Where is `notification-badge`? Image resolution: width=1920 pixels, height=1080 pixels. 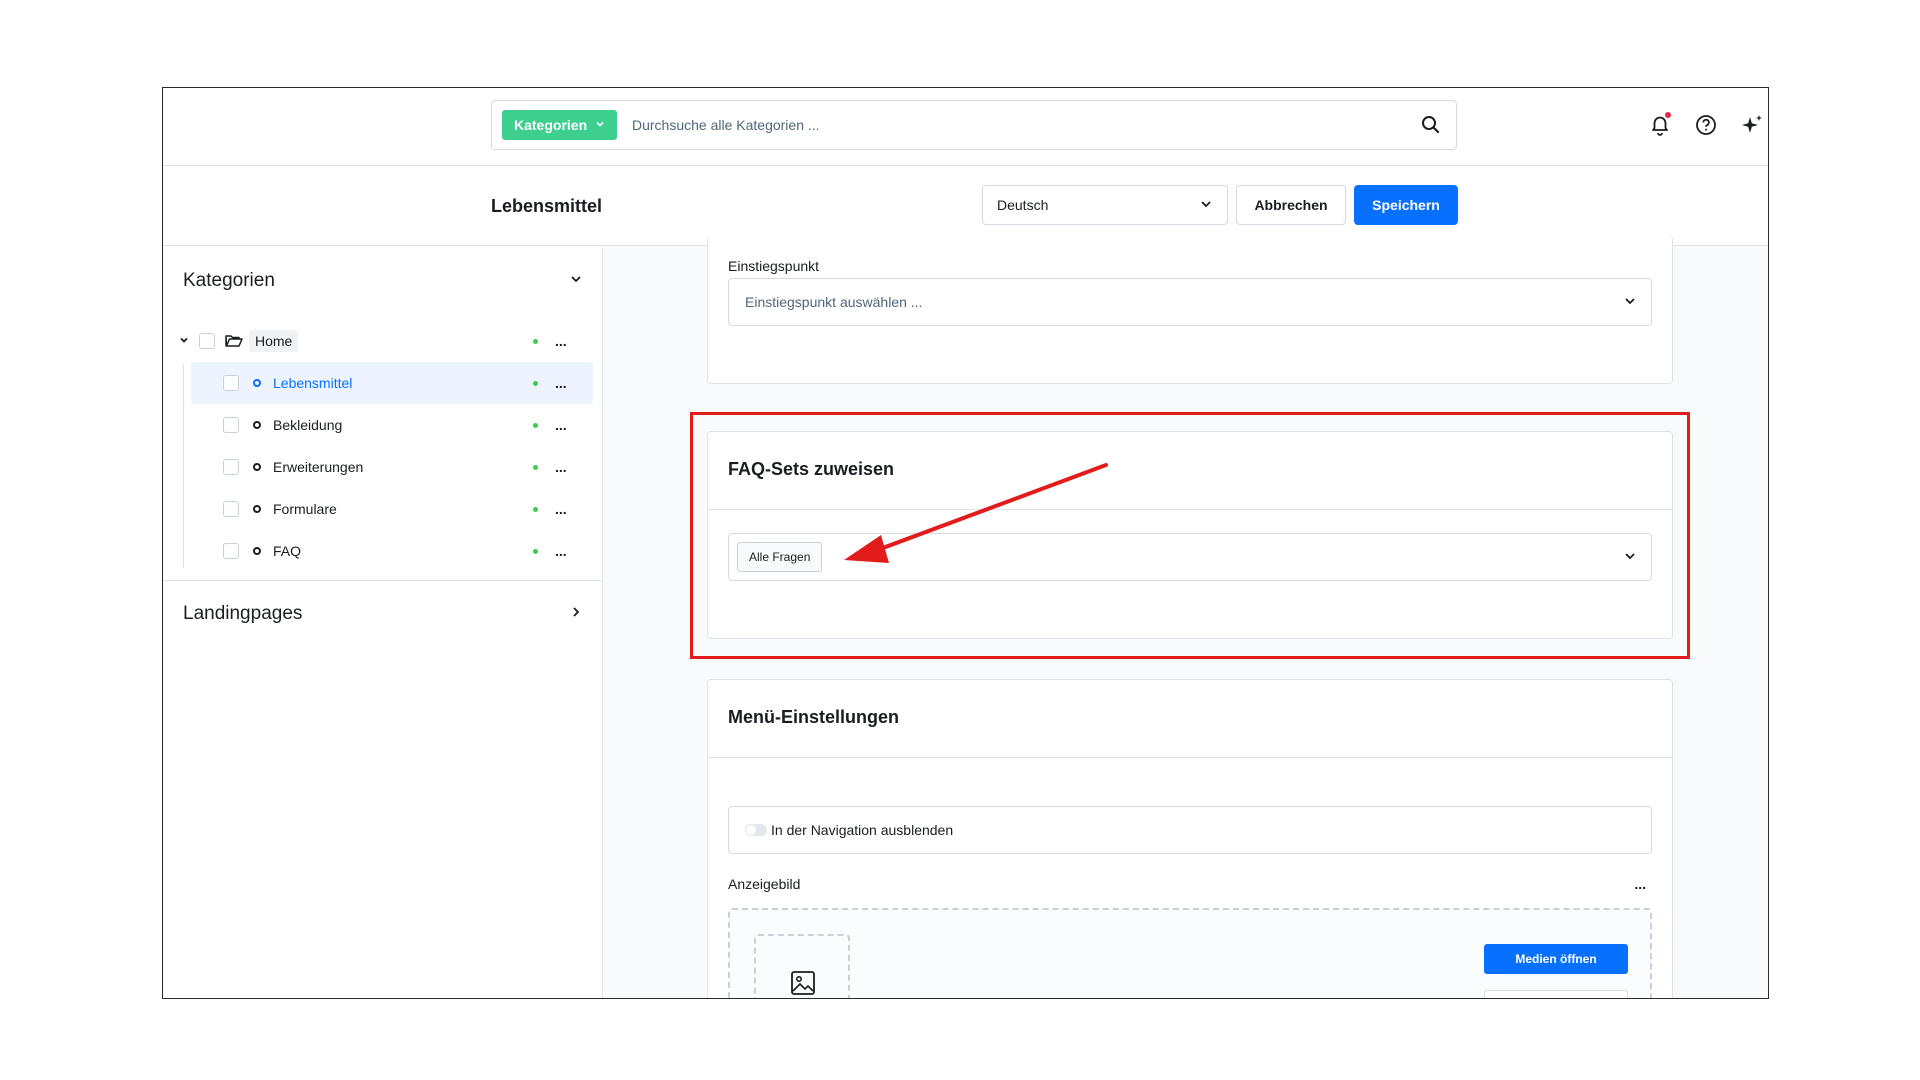 notification-badge is located at coordinates (1668, 115).